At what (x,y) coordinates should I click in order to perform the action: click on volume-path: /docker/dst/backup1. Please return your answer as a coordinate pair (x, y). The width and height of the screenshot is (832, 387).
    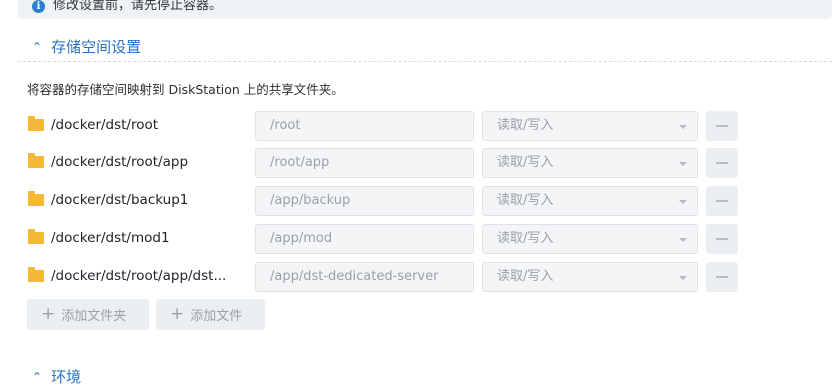
    Looking at the image, I should click on (120, 200).